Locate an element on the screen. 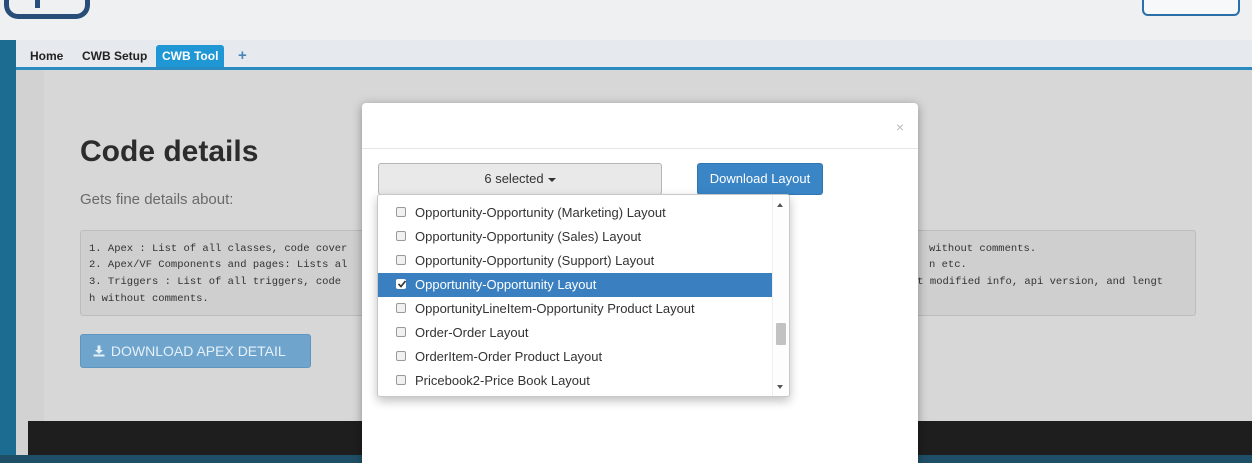 This screenshot has width=1252, height=463. code-line-tail: without comments. is located at coordinates (983, 249).